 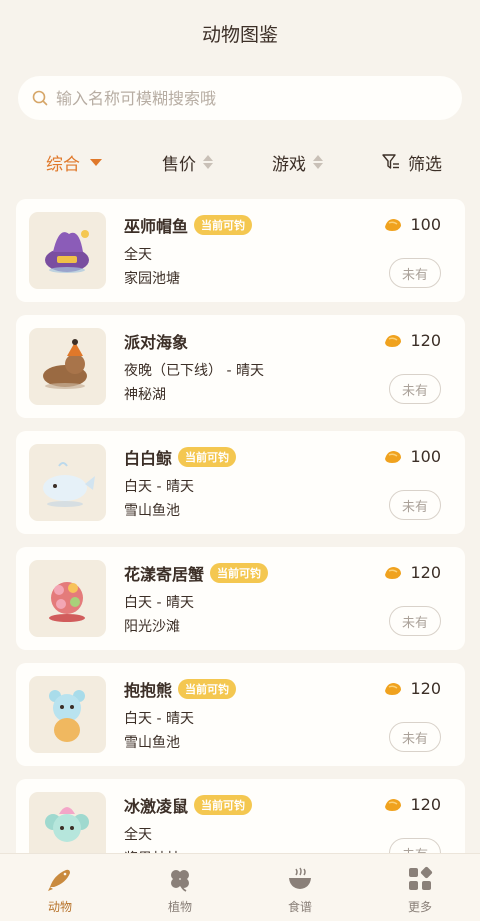 What do you see at coordinates (145, 395) in the screenshot?
I see `animal-location: 神秘湖` at bounding box center [145, 395].